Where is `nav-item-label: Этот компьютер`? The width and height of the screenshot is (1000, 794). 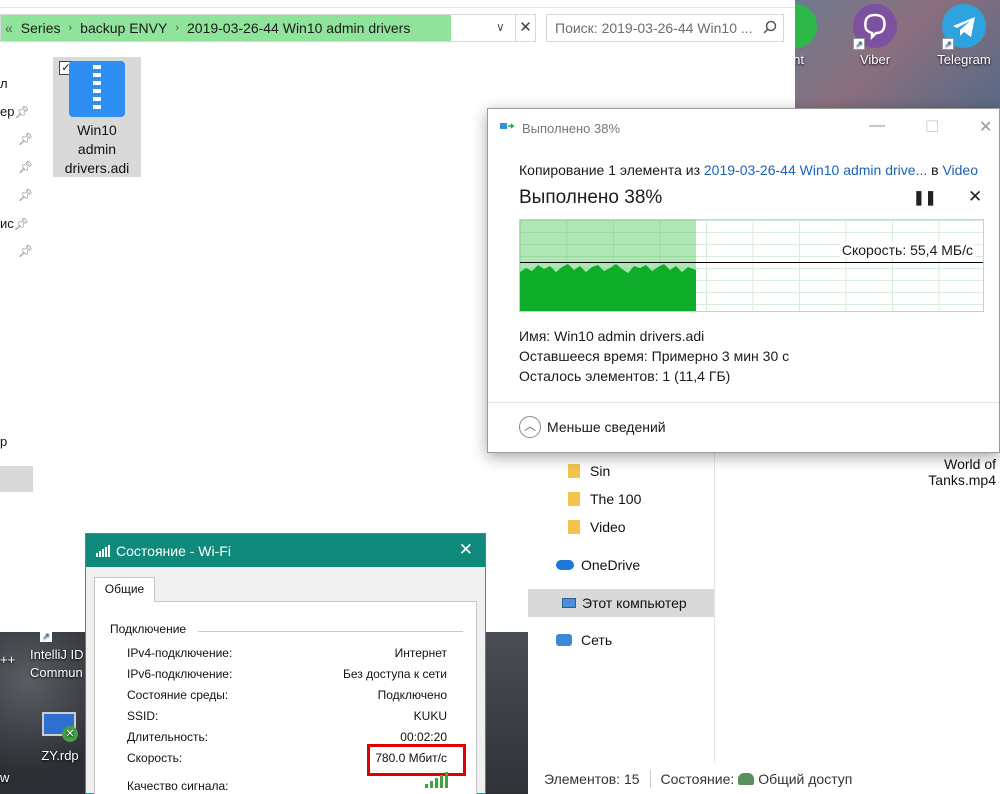
nav-item-label: Этот компьютер is located at coordinates (634, 603).